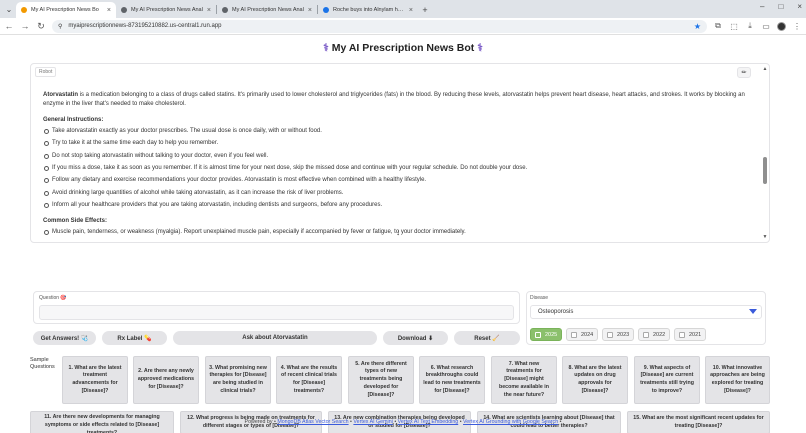 This screenshot has width=806, height=433. I want to click on get-answers-button: Get Answers! 🩺, so click(64, 338).